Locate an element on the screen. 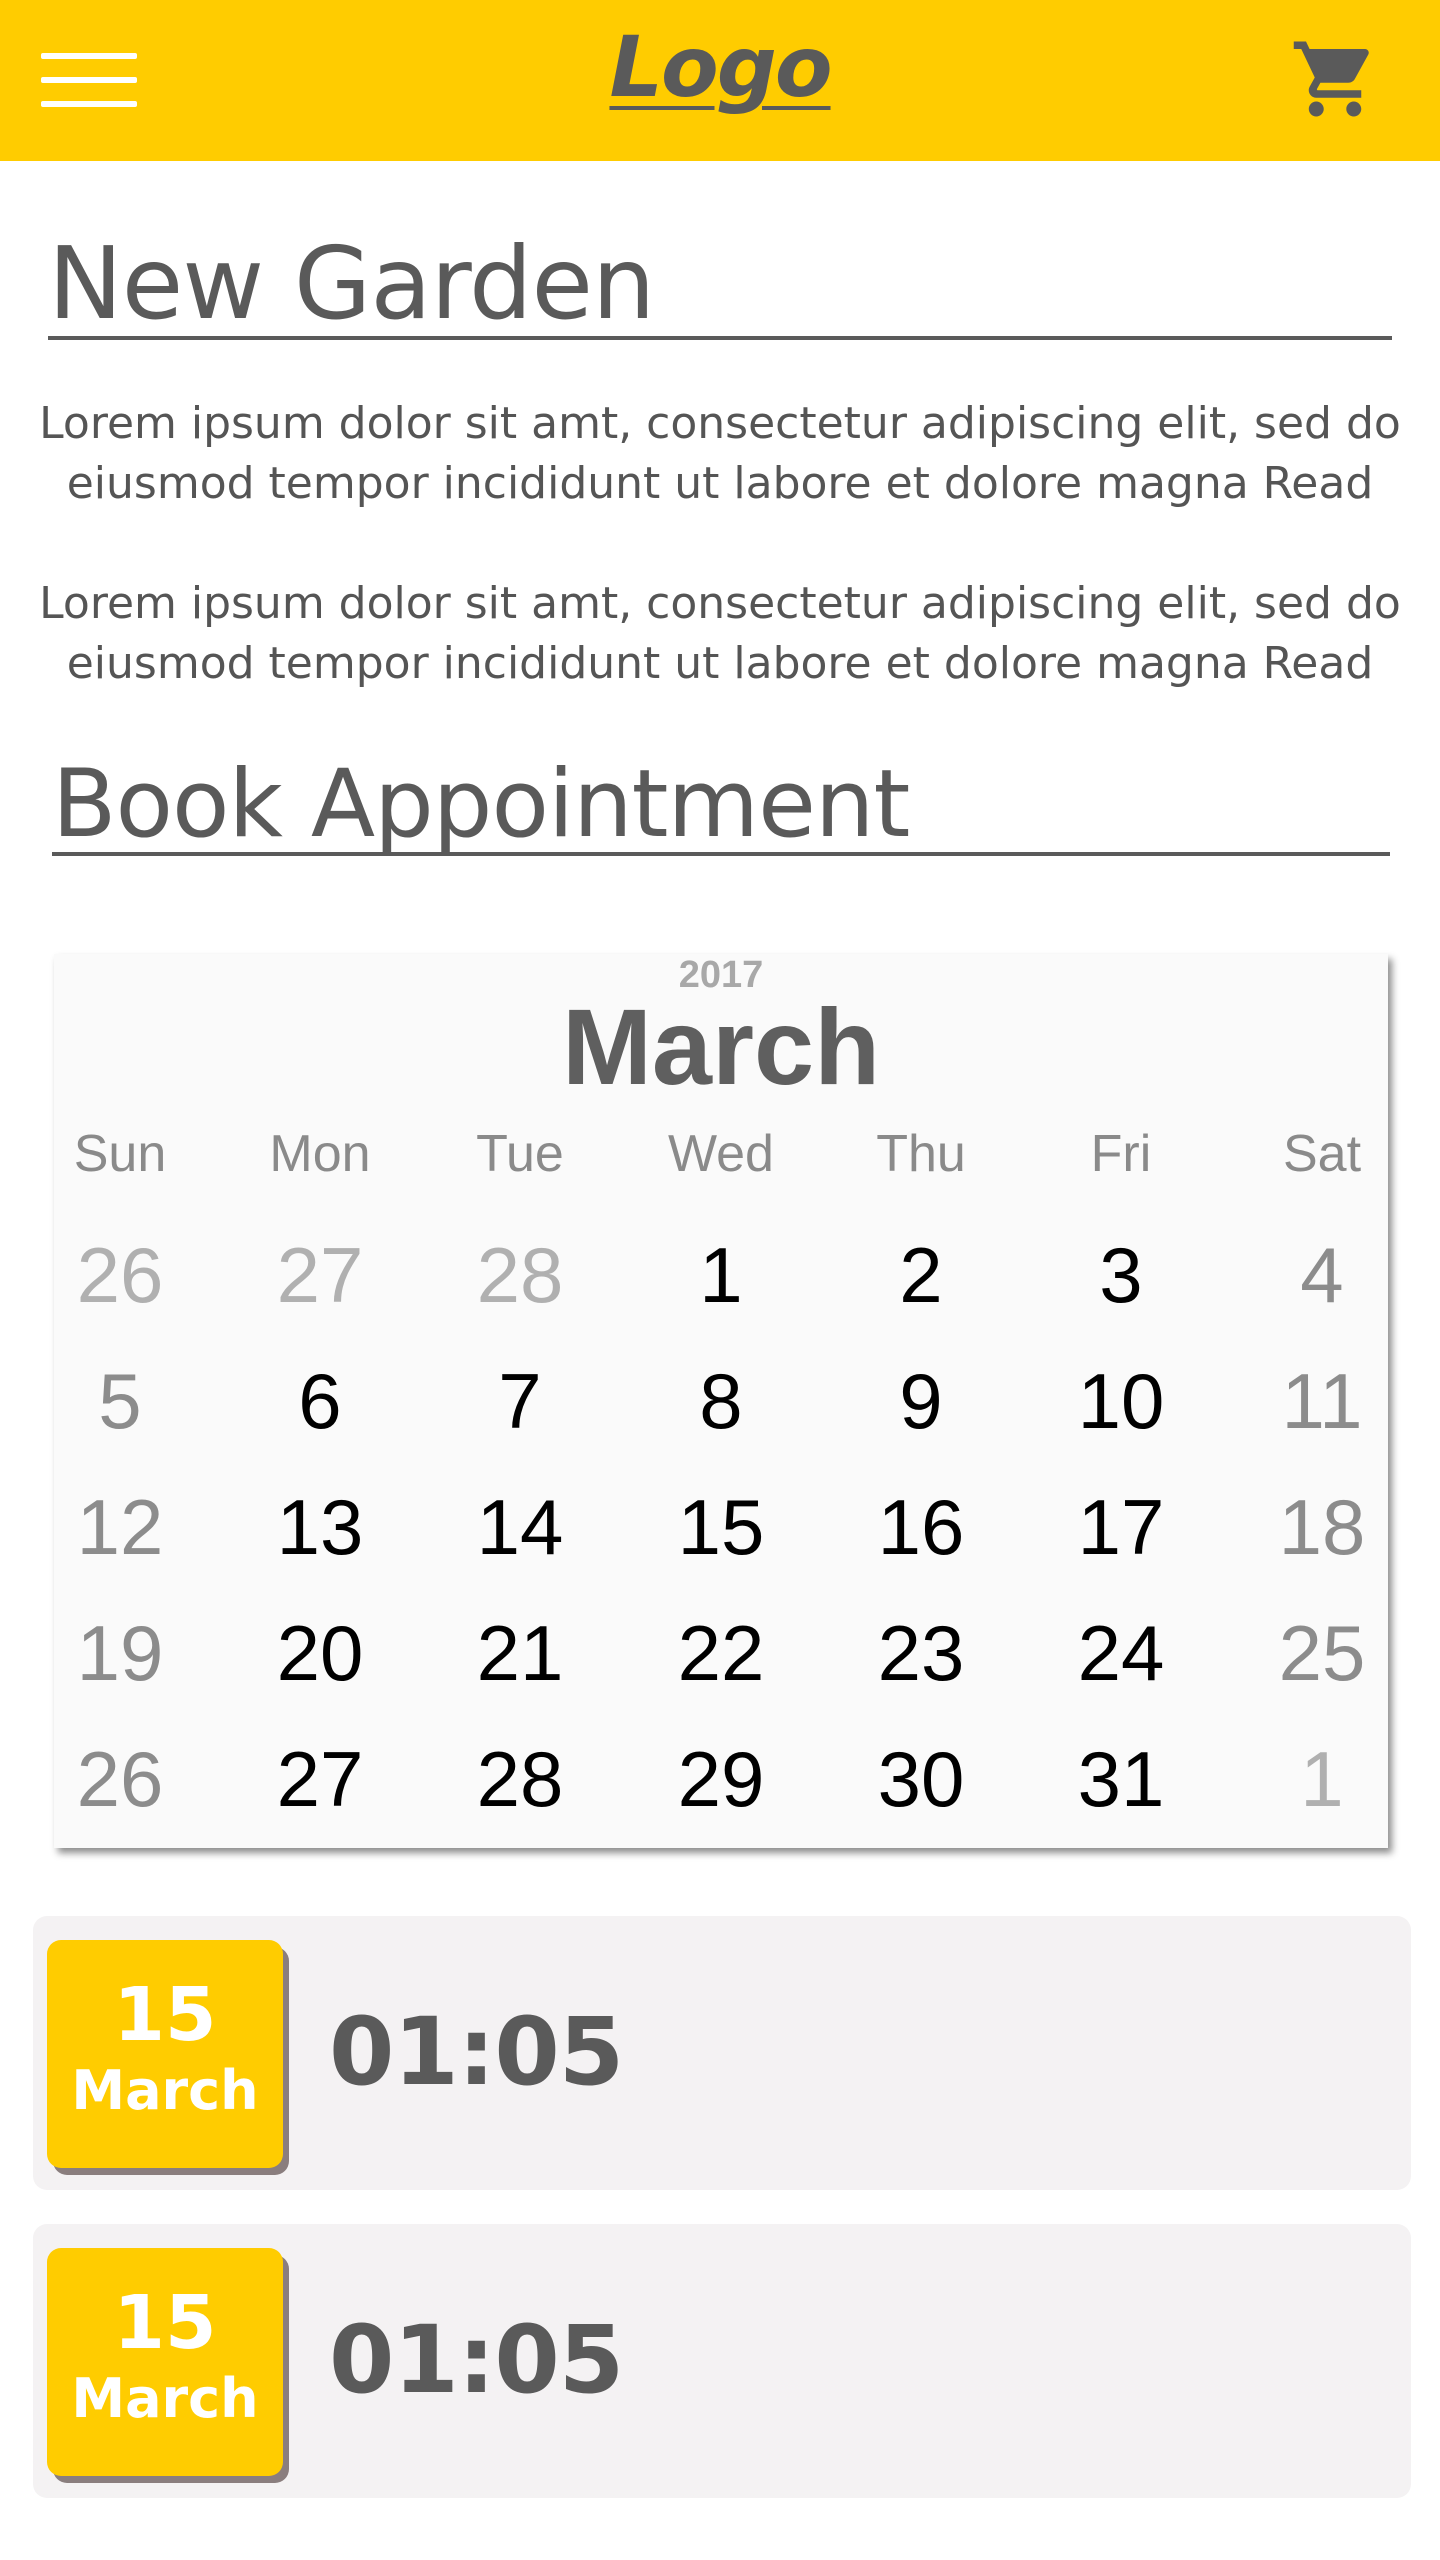 The width and height of the screenshot is (1440, 2560). calendar-day: 28 is located at coordinates (520, 1779).